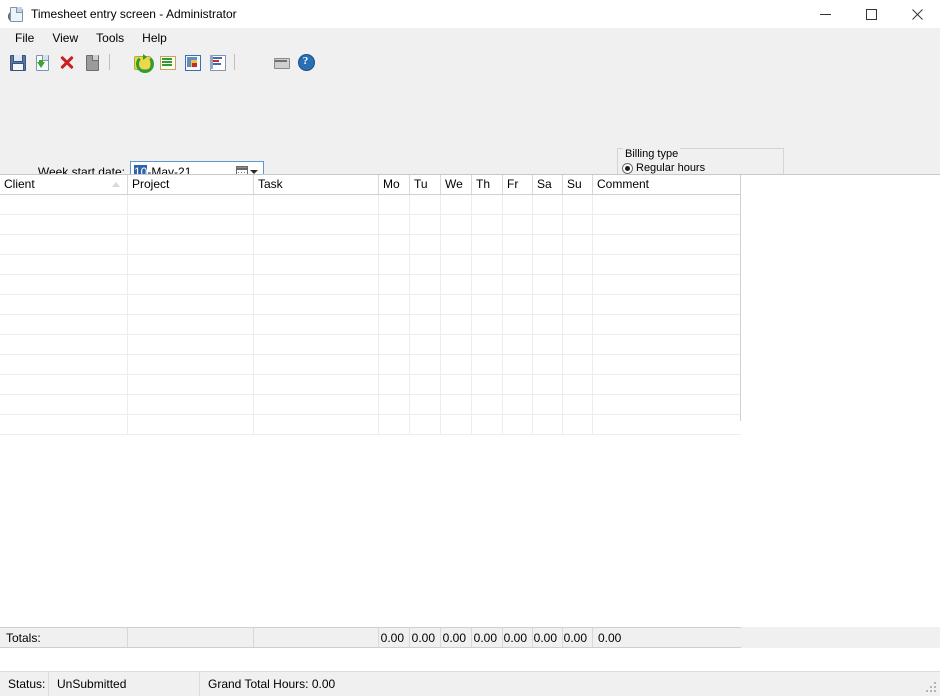 Image resolution: width=940 pixels, height=696 pixels. Describe the element at coordinates (683, 168) in the screenshot. I see `radio-regular-hours: Regular hours` at that location.